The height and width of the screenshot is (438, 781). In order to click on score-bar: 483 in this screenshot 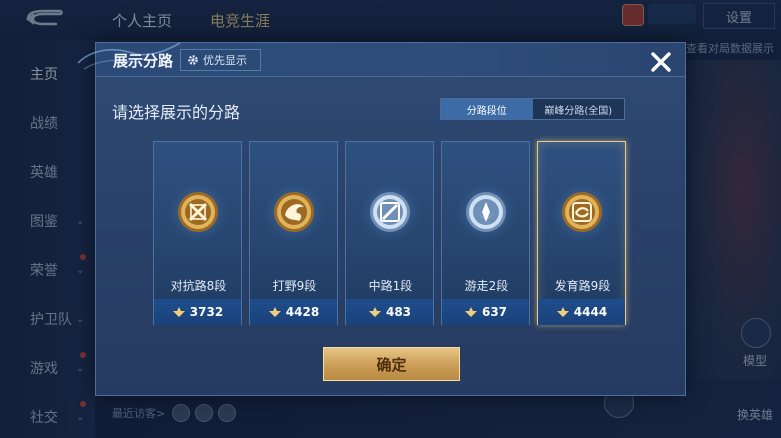, I will do `click(389, 312)`.